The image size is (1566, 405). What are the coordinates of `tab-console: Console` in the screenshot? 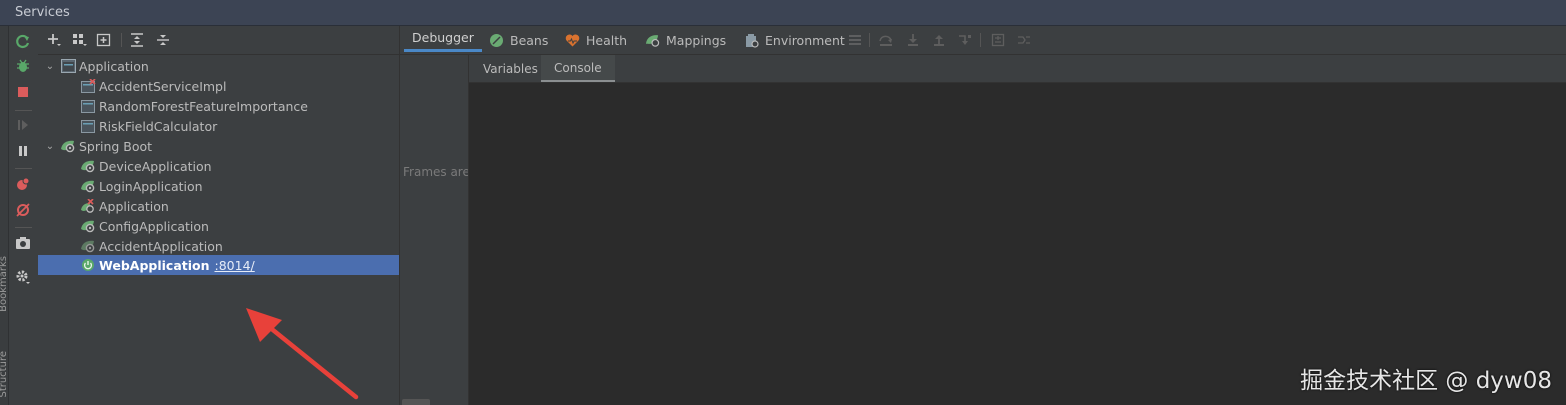 It's located at (578, 68).